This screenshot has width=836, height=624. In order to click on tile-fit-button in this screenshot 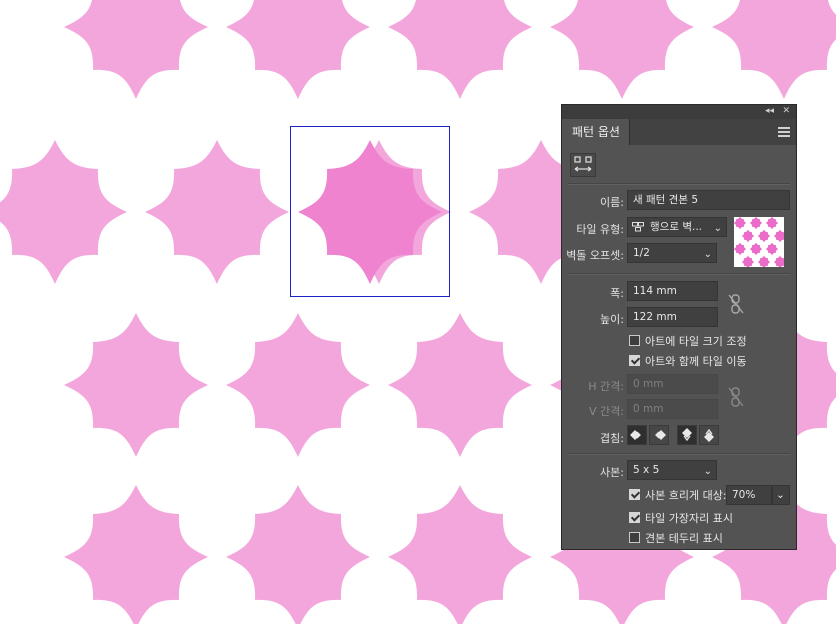, I will do `click(583, 165)`.